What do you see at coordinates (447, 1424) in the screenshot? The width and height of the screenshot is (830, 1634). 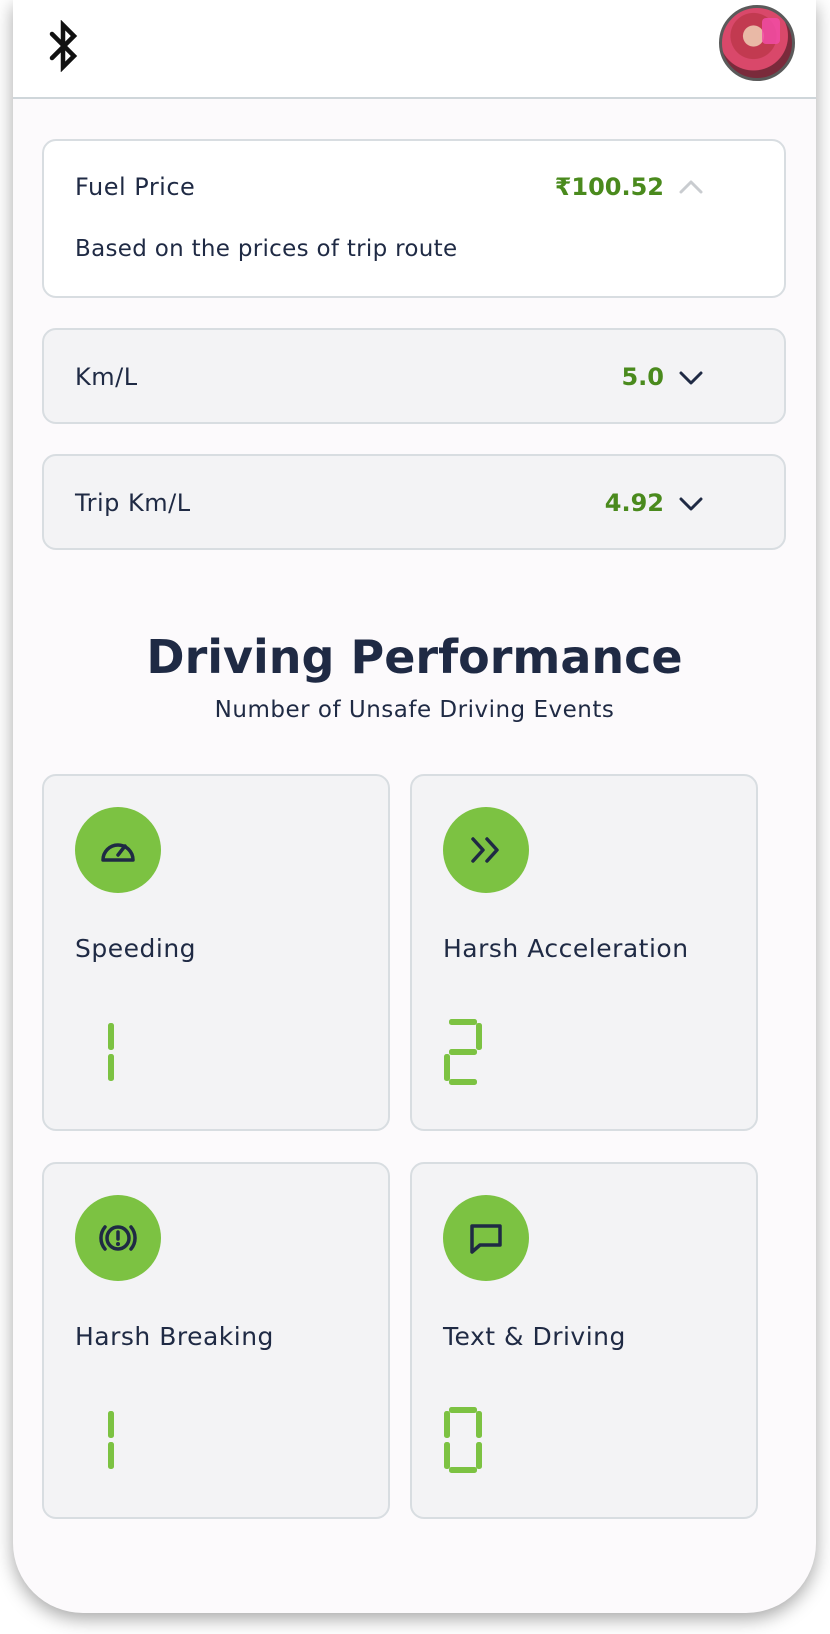 I see `digit-segment-f` at bounding box center [447, 1424].